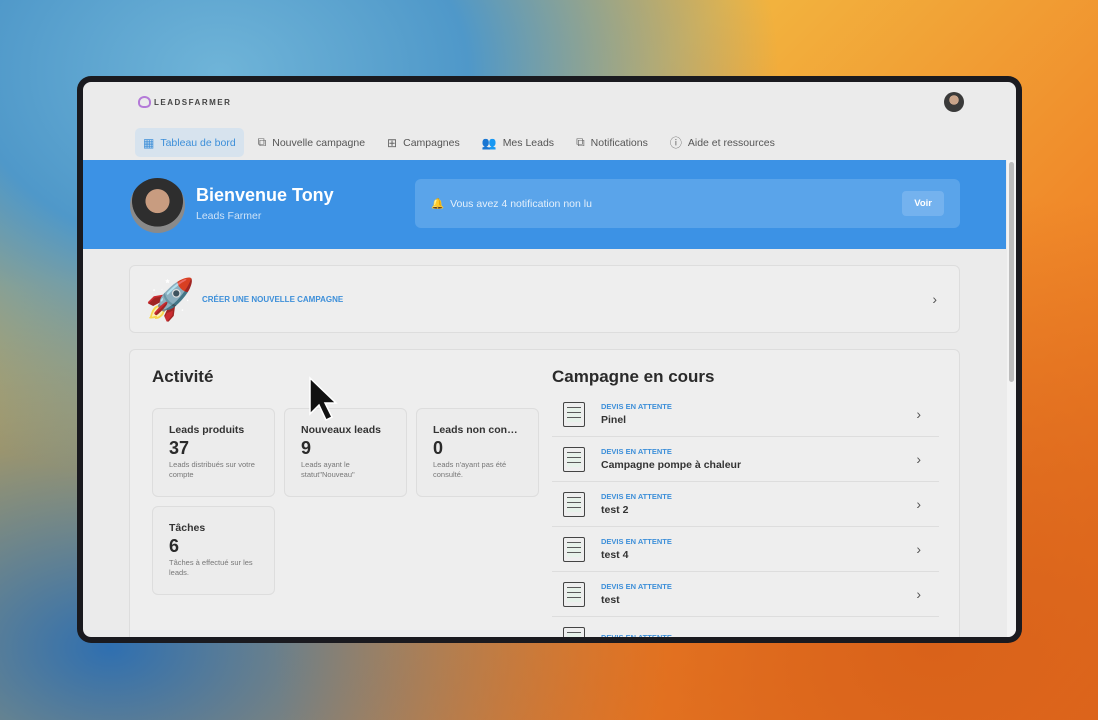 This screenshot has height=720, width=1098. I want to click on nav-label: Tableau de bord, so click(198, 142).